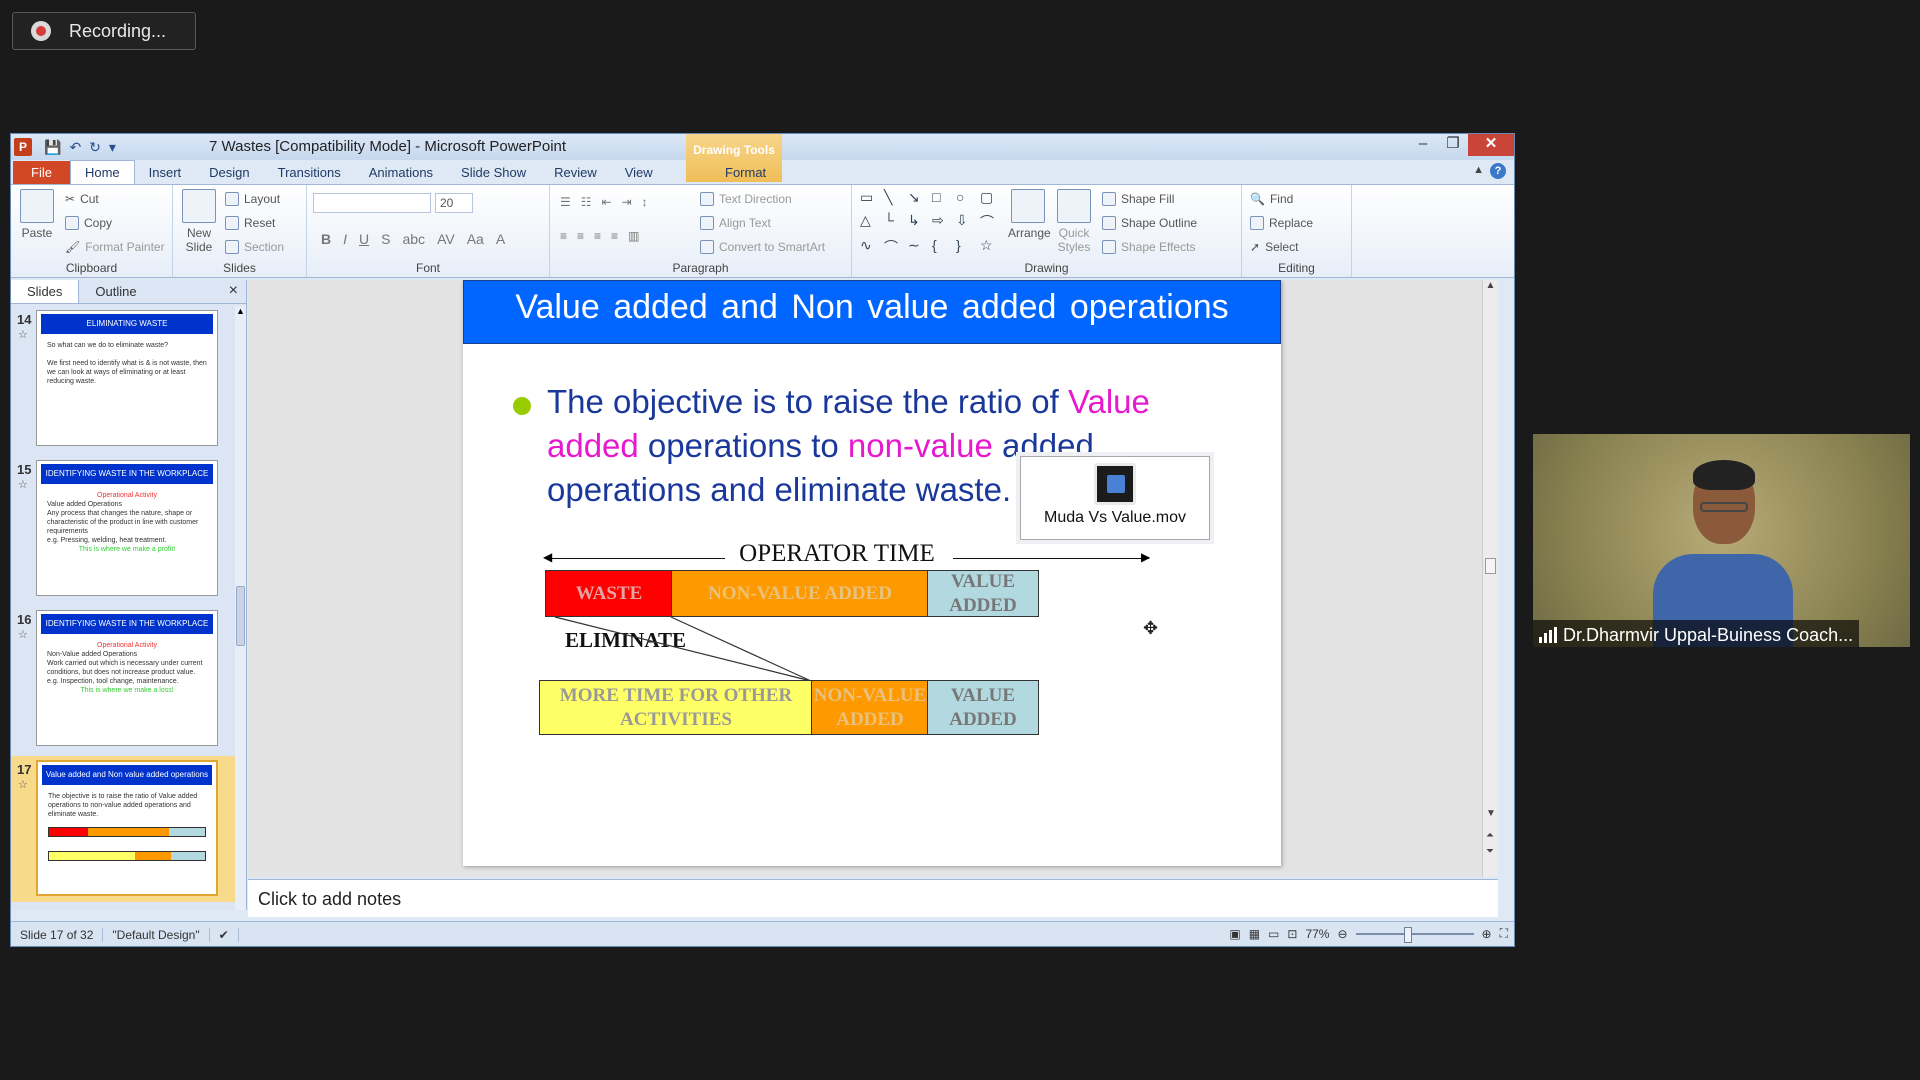 The image size is (1920, 1080). I want to click on help-icon: ?, so click(1498, 171).